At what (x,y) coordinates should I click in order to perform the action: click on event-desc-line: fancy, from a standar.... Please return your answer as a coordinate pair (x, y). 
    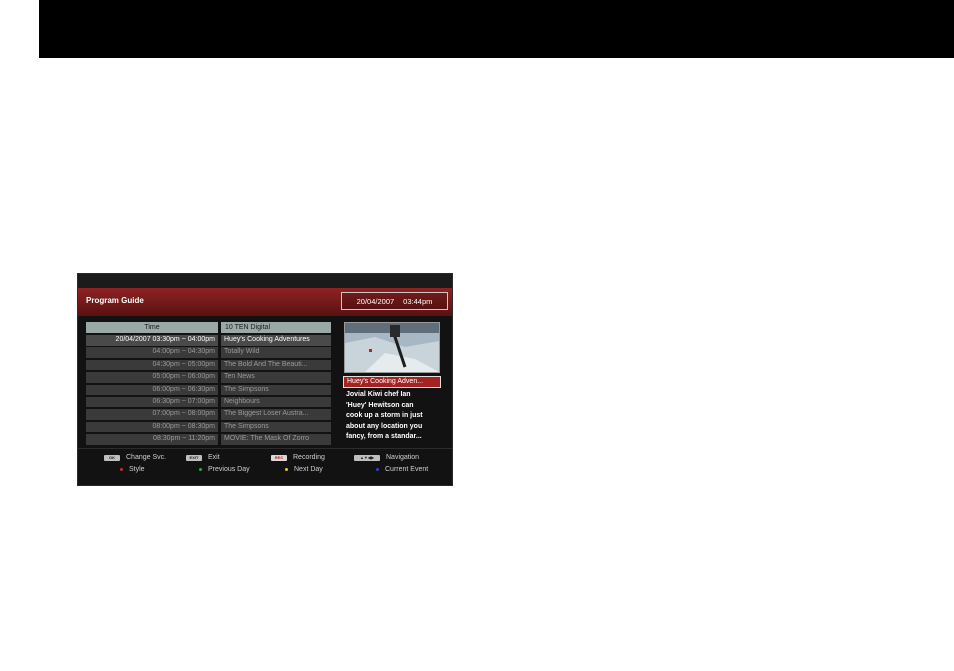
    Looking at the image, I should click on (384, 436).